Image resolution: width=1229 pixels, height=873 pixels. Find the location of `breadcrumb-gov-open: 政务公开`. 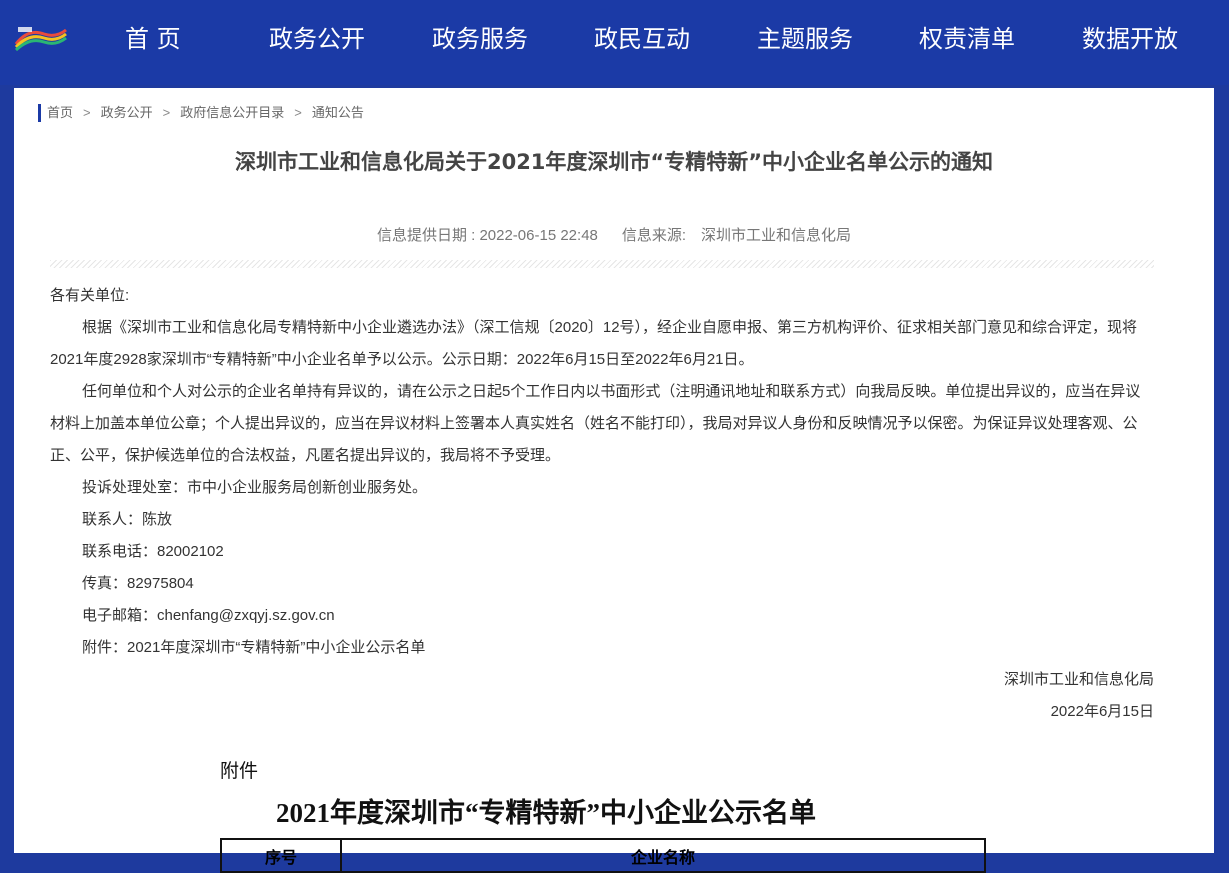

breadcrumb-gov-open: 政务公开 is located at coordinates (127, 112).